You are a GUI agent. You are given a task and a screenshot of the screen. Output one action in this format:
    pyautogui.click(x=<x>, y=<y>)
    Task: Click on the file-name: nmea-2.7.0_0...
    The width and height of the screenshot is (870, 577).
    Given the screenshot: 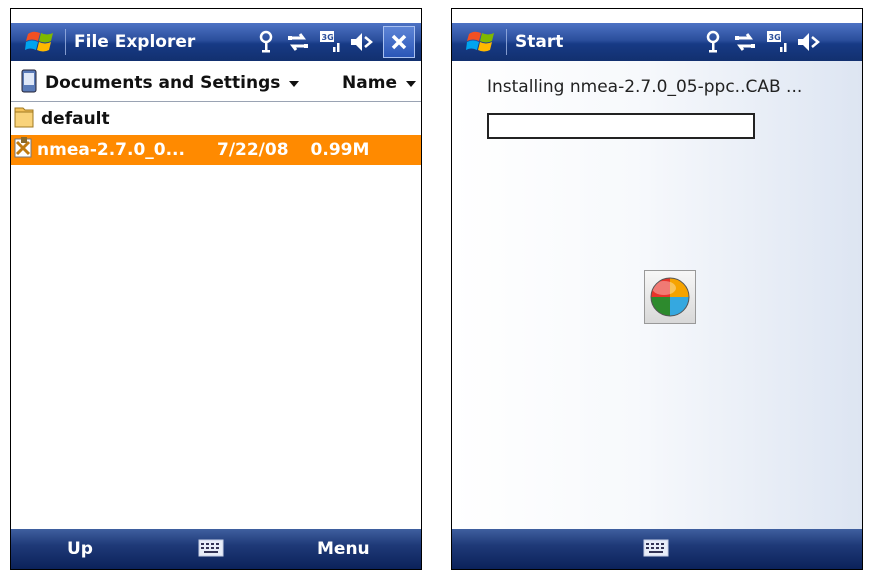 What is the action you would take?
    pyautogui.click(x=111, y=150)
    